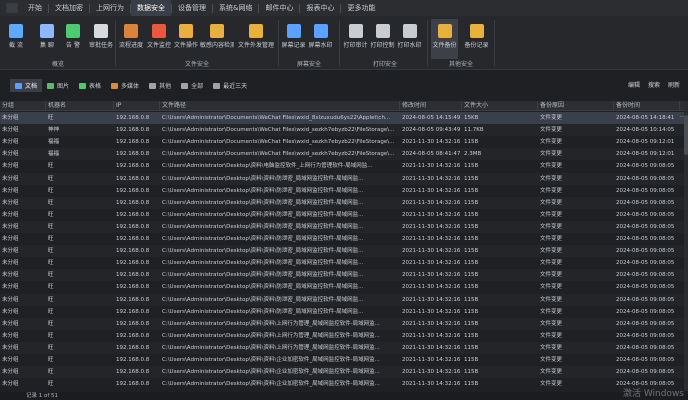  Describe the element at coordinates (431, 106) in the screenshot. I see `column-header-4: 修改时间` at that location.